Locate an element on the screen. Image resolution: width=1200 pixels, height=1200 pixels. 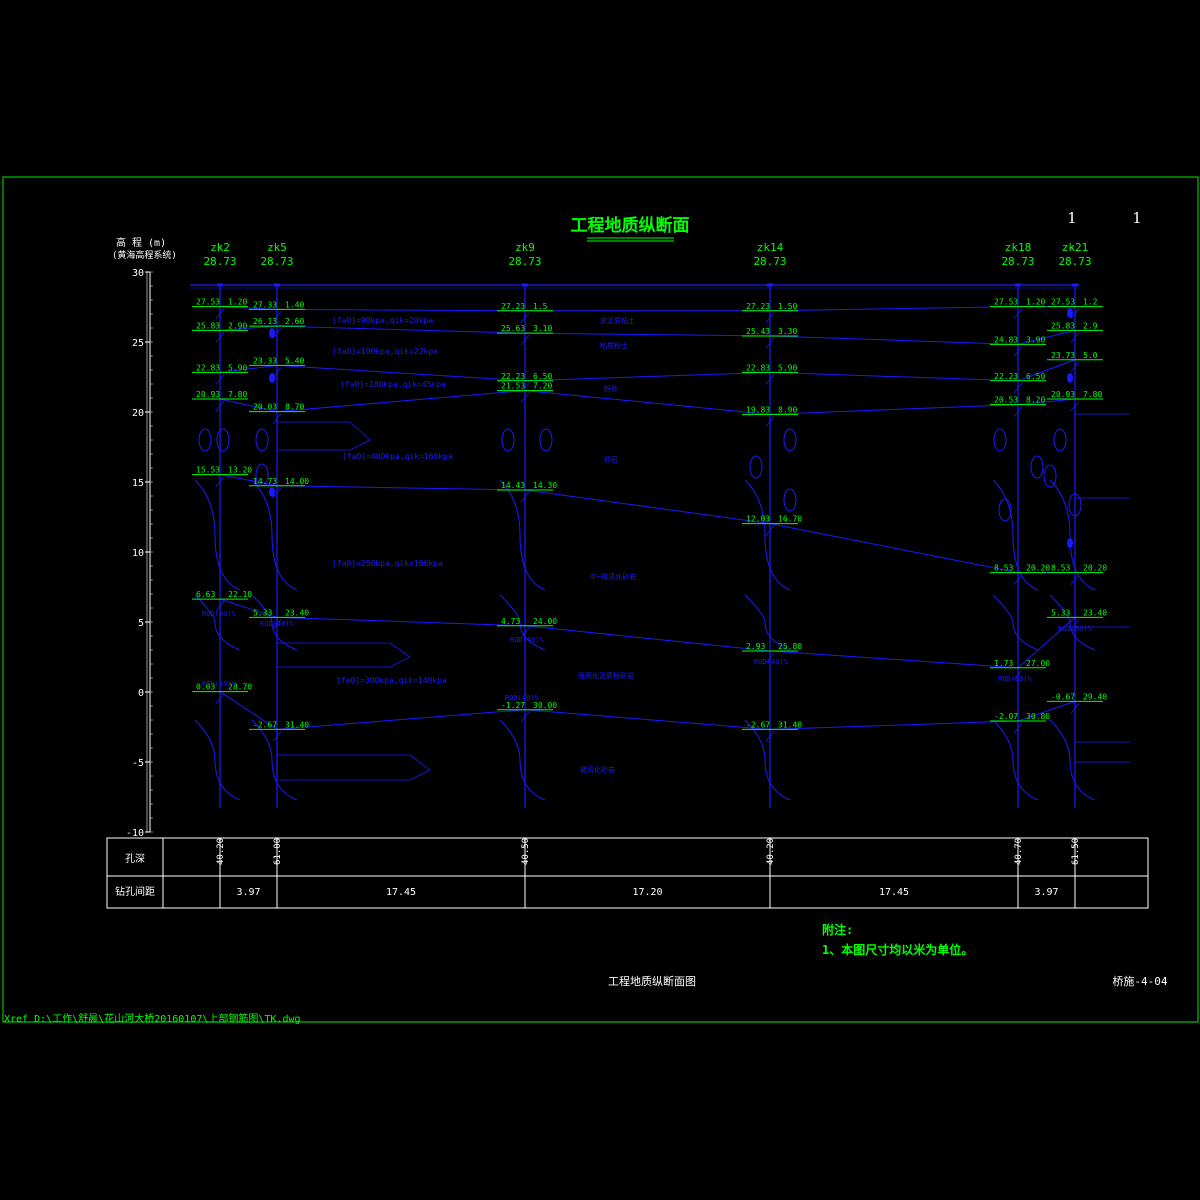
xref-path: Xref D:\工作\舒晨\花山河大桥20160107\上部钢筋图\TK.dwg is located at coordinates (152, 1018).